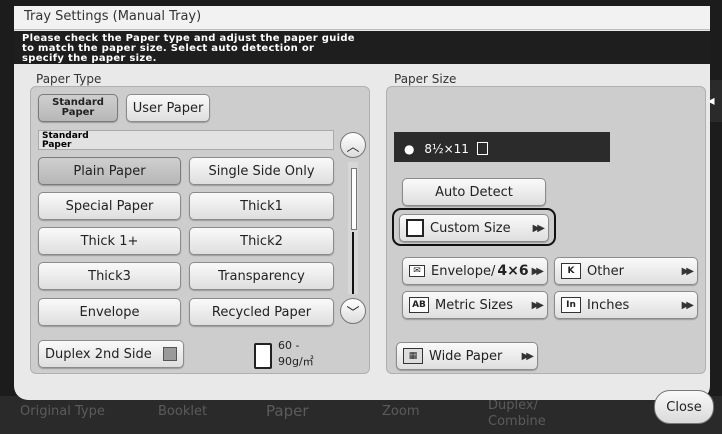 This screenshot has height=434, width=722. What do you see at coordinates (109, 276) in the screenshot?
I see `paper-type-thick3: Thick3` at bounding box center [109, 276].